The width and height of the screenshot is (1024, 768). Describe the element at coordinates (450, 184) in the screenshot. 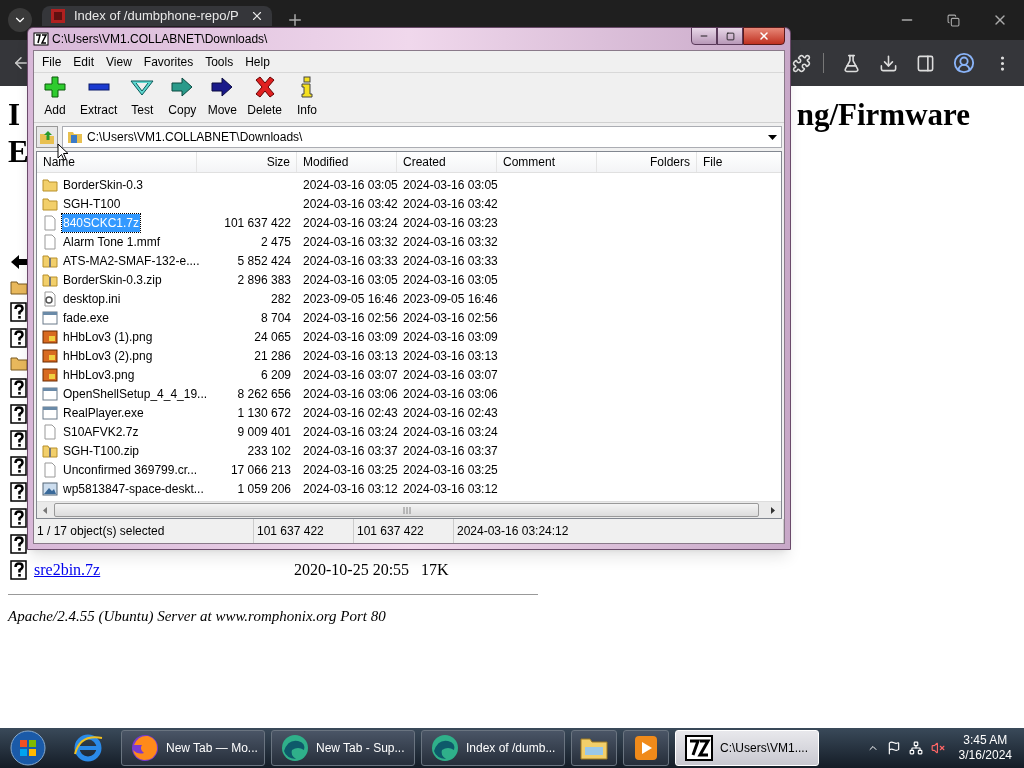

I see `table-cell: 2024-03-16 03:05` at that location.